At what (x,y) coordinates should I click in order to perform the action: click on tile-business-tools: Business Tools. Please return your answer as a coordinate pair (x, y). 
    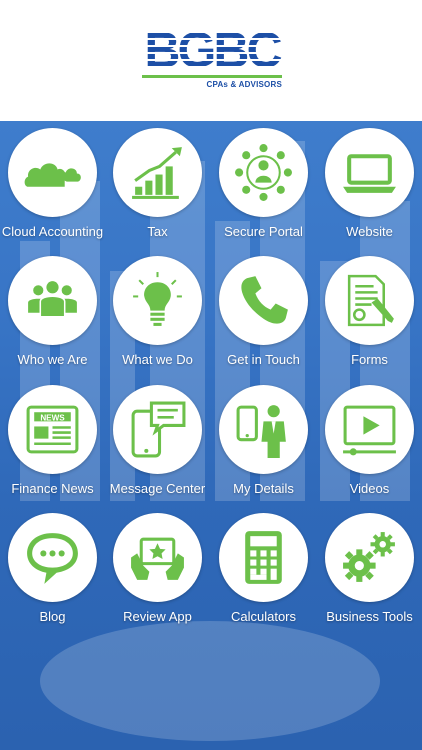
    Looking at the image, I should click on (369, 570).